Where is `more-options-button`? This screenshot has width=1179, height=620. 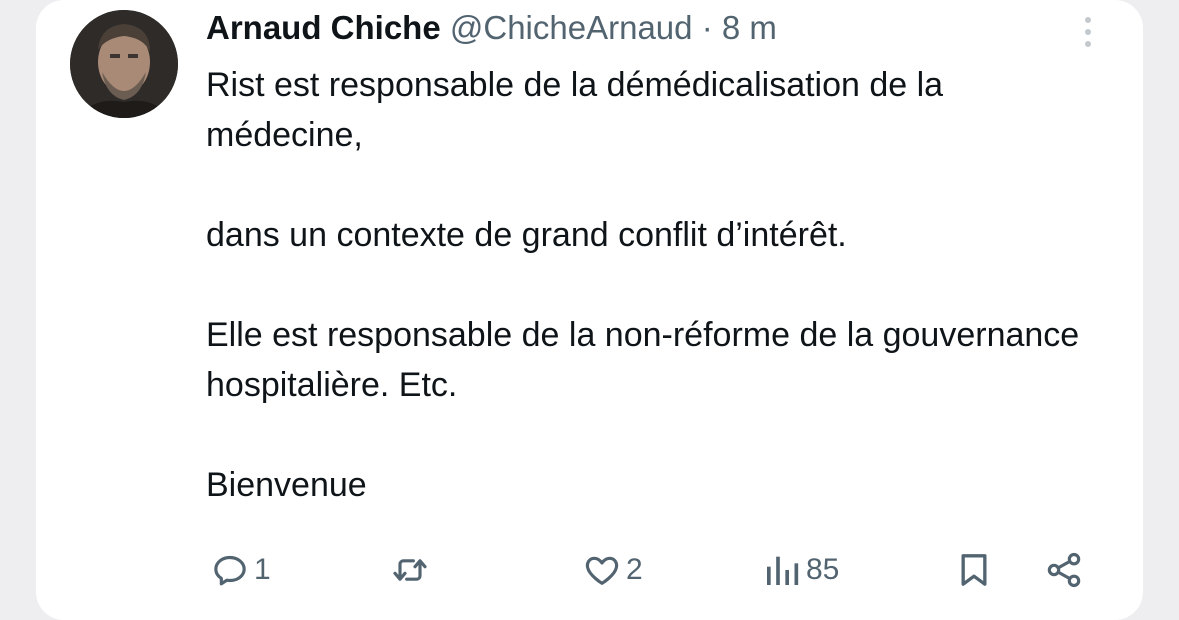
more-options-button is located at coordinates (1088, 32).